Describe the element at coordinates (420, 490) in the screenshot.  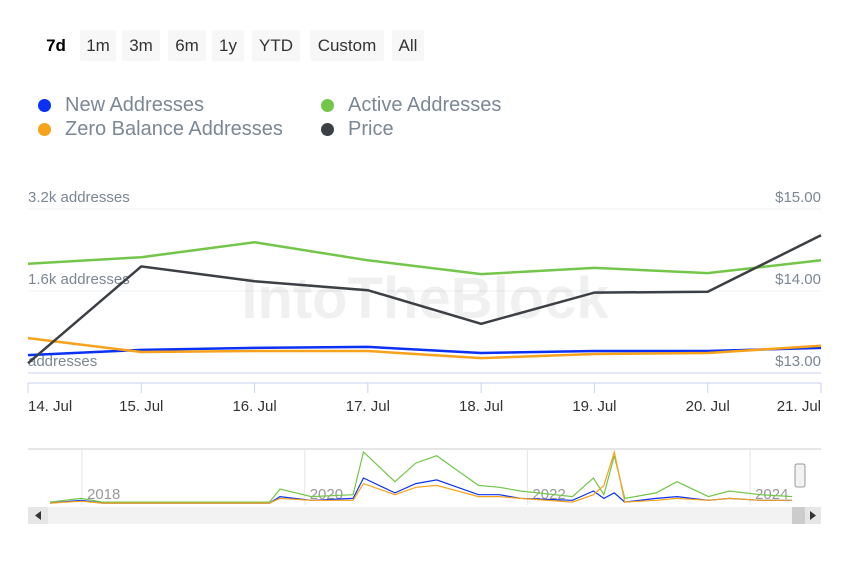
I see `navigator-series-new` at that location.